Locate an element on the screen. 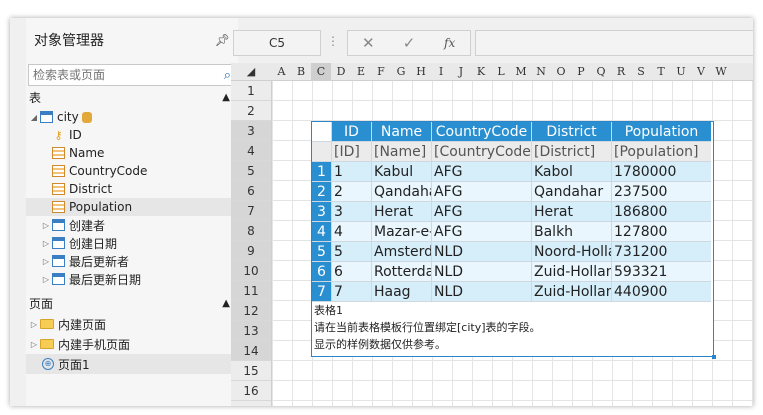 The image size is (763, 415). cell-population: 593321 is located at coordinates (661, 272).